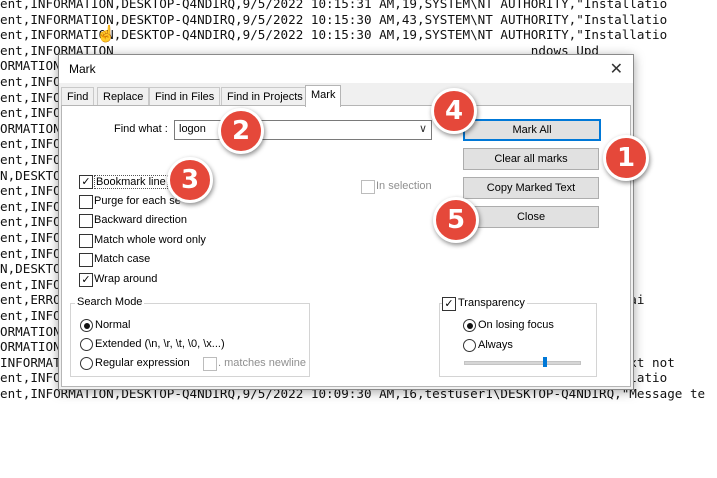 The height and width of the screenshot is (478, 717). What do you see at coordinates (265, 96) in the screenshot?
I see `tab-find-in-projects: Find in Projects` at bounding box center [265, 96].